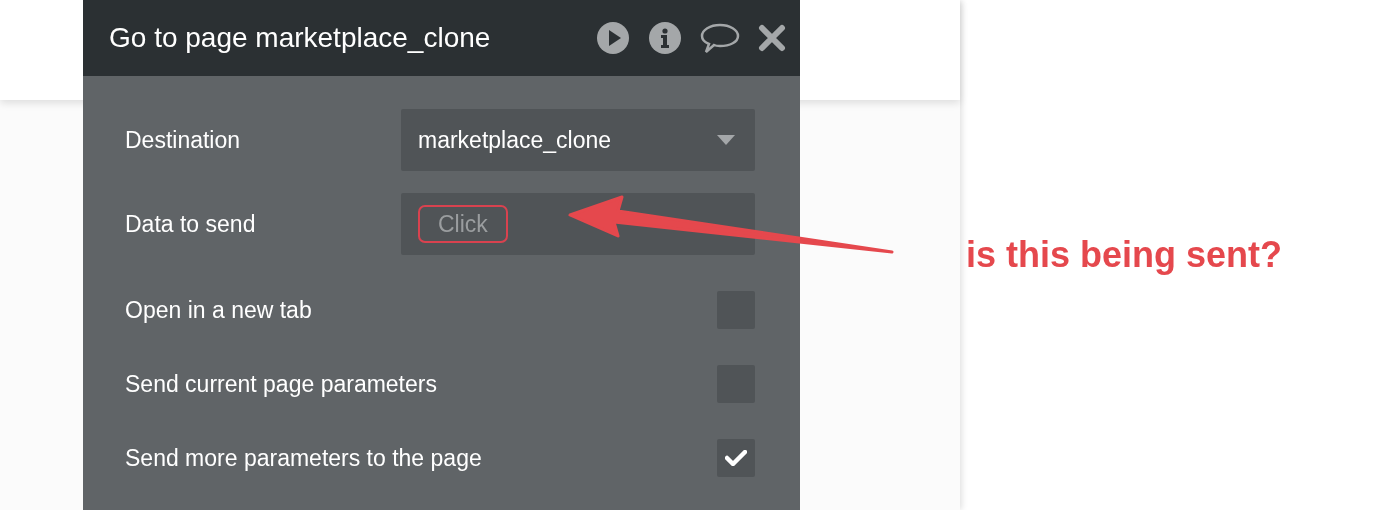 This screenshot has width=1394, height=510. Describe the element at coordinates (300, 38) in the screenshot. I see `dialog-title: Go to page marketplace_clone` at that location.